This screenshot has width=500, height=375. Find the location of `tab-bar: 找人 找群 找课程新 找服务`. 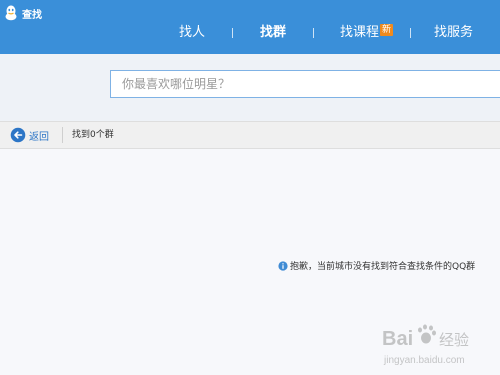

tab-bar: 找人 找群 找课程新 找服务 is located at coordinates (250, 33).